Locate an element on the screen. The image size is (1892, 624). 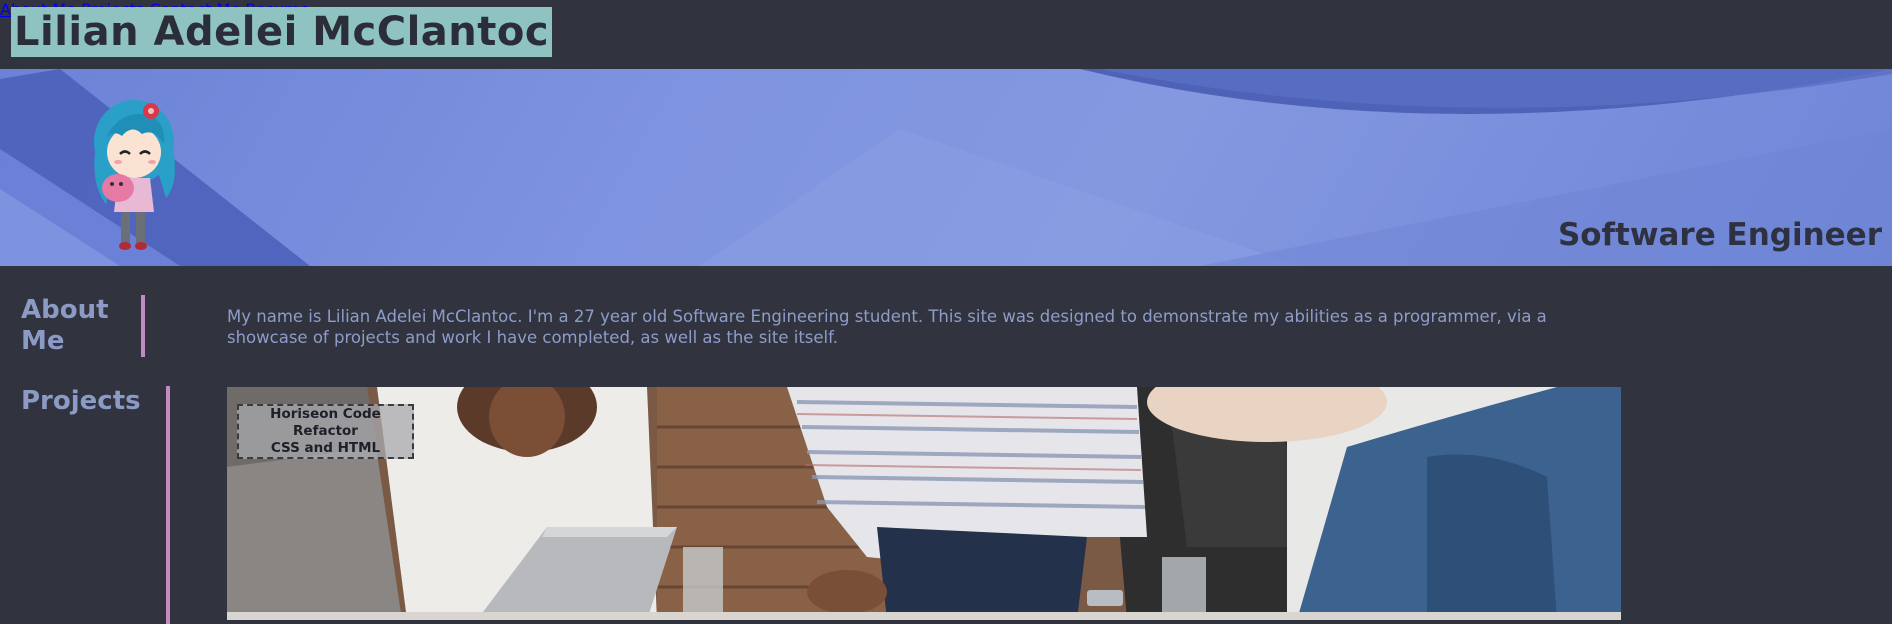
hero-subtitle: Software Engineer is located at coordinates (1719, 235).